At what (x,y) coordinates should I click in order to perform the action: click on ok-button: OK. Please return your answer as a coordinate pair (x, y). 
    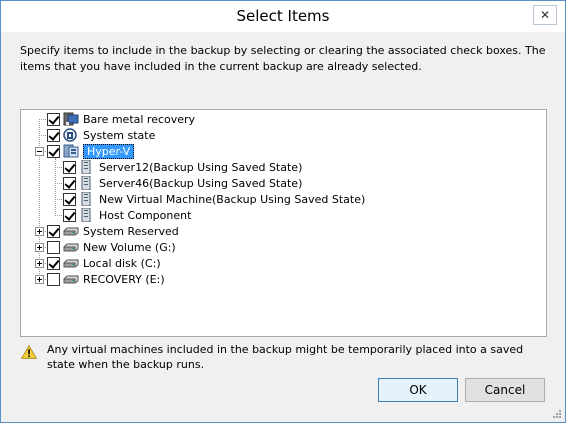
    Looking at the image, I should click on (418, 390).